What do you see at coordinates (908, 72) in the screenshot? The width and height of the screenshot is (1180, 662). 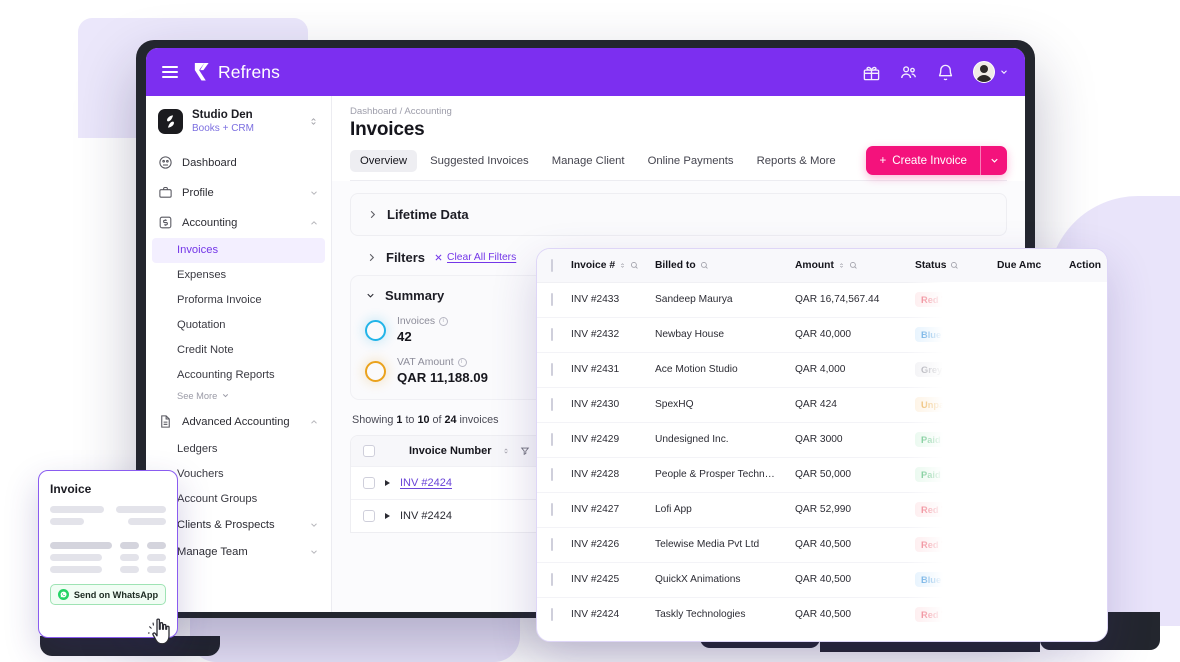 I see `people-icon` at bounding box center [908, 72].